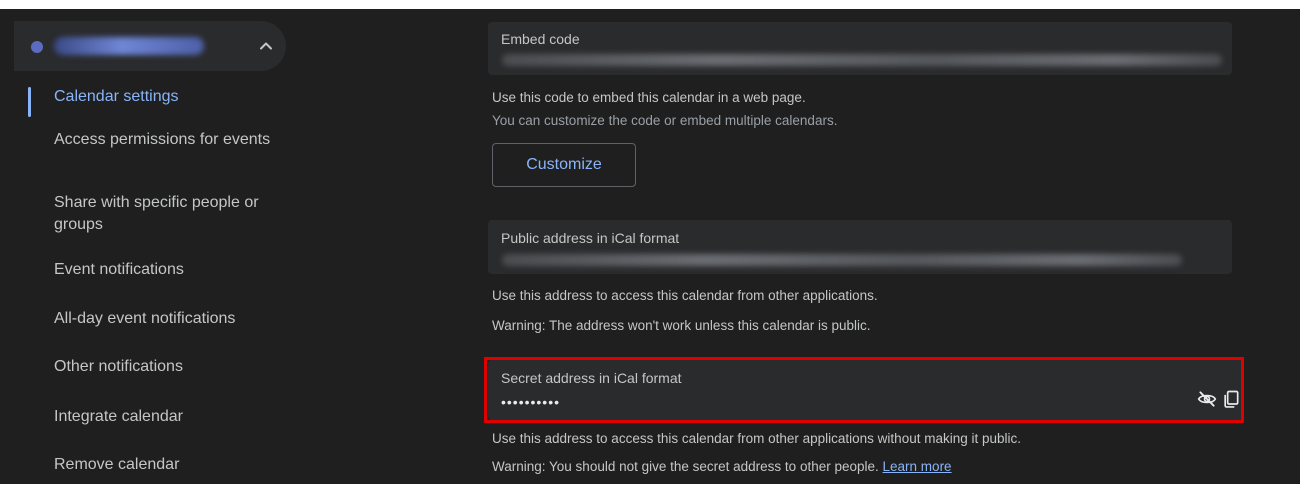 Image resolution: width=1300 pixels, height=484 pixels. I want to click on secret-ical-label: Secret address in iCal format, so click(591, 378).